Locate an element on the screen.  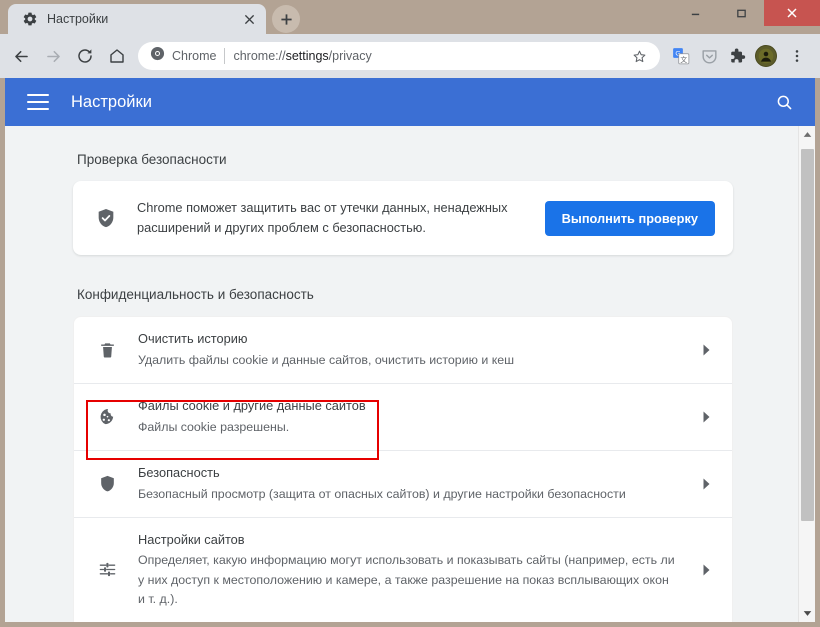
run-safety-check-button: Выполнить проверку is located at coordinates (629, 218).